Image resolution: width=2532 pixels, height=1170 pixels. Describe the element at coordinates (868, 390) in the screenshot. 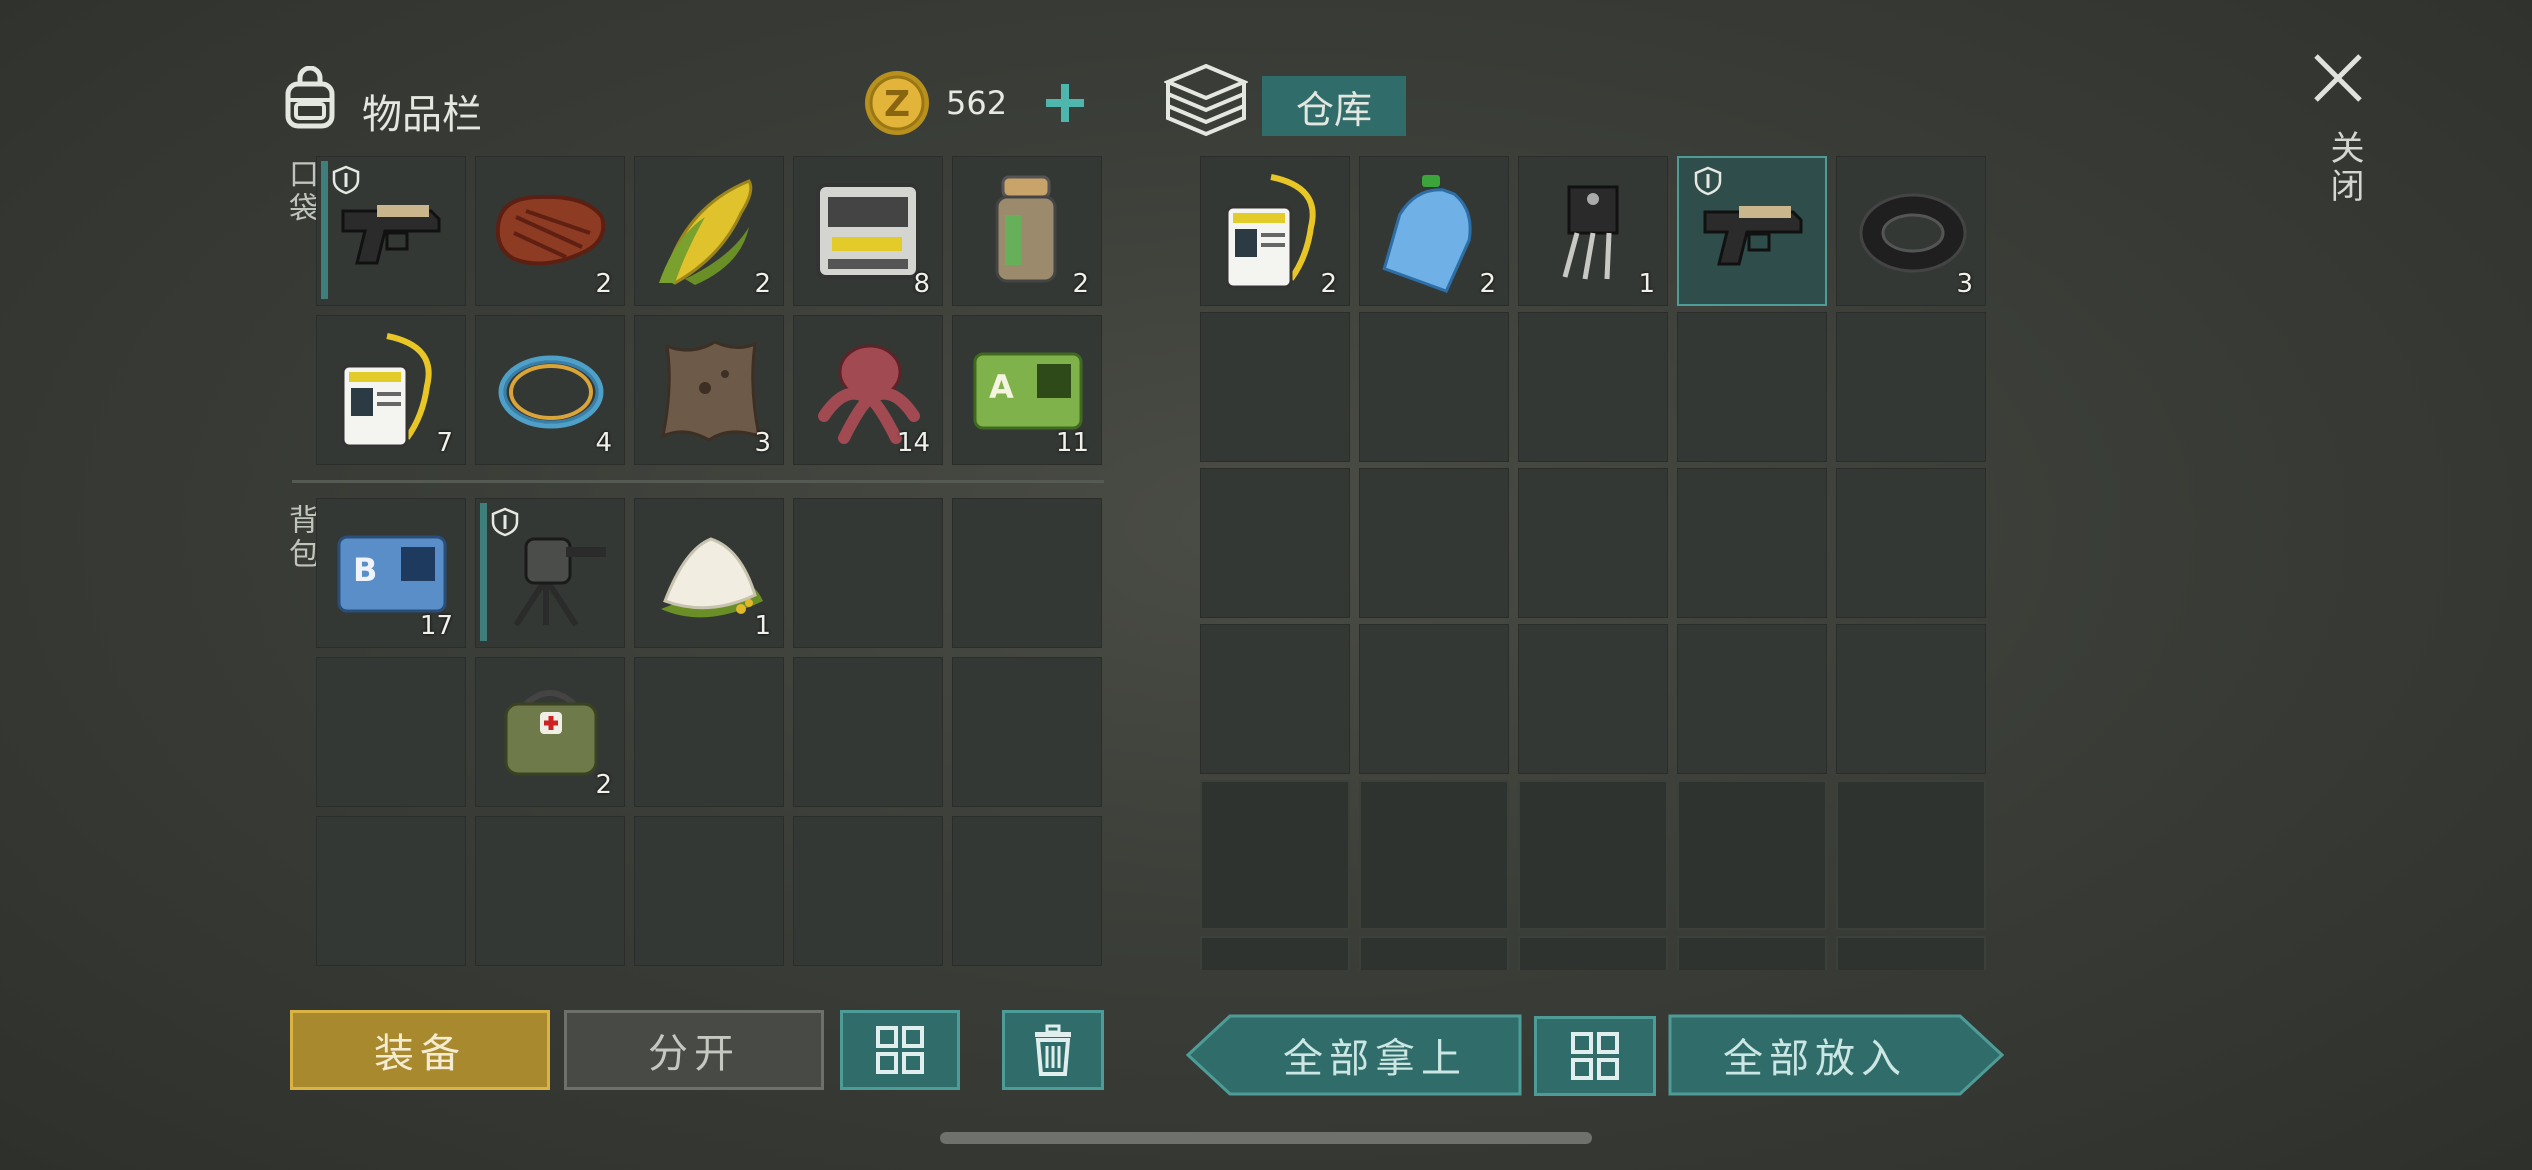

I see `item-slot-mushroom-creature: 14` at that location.